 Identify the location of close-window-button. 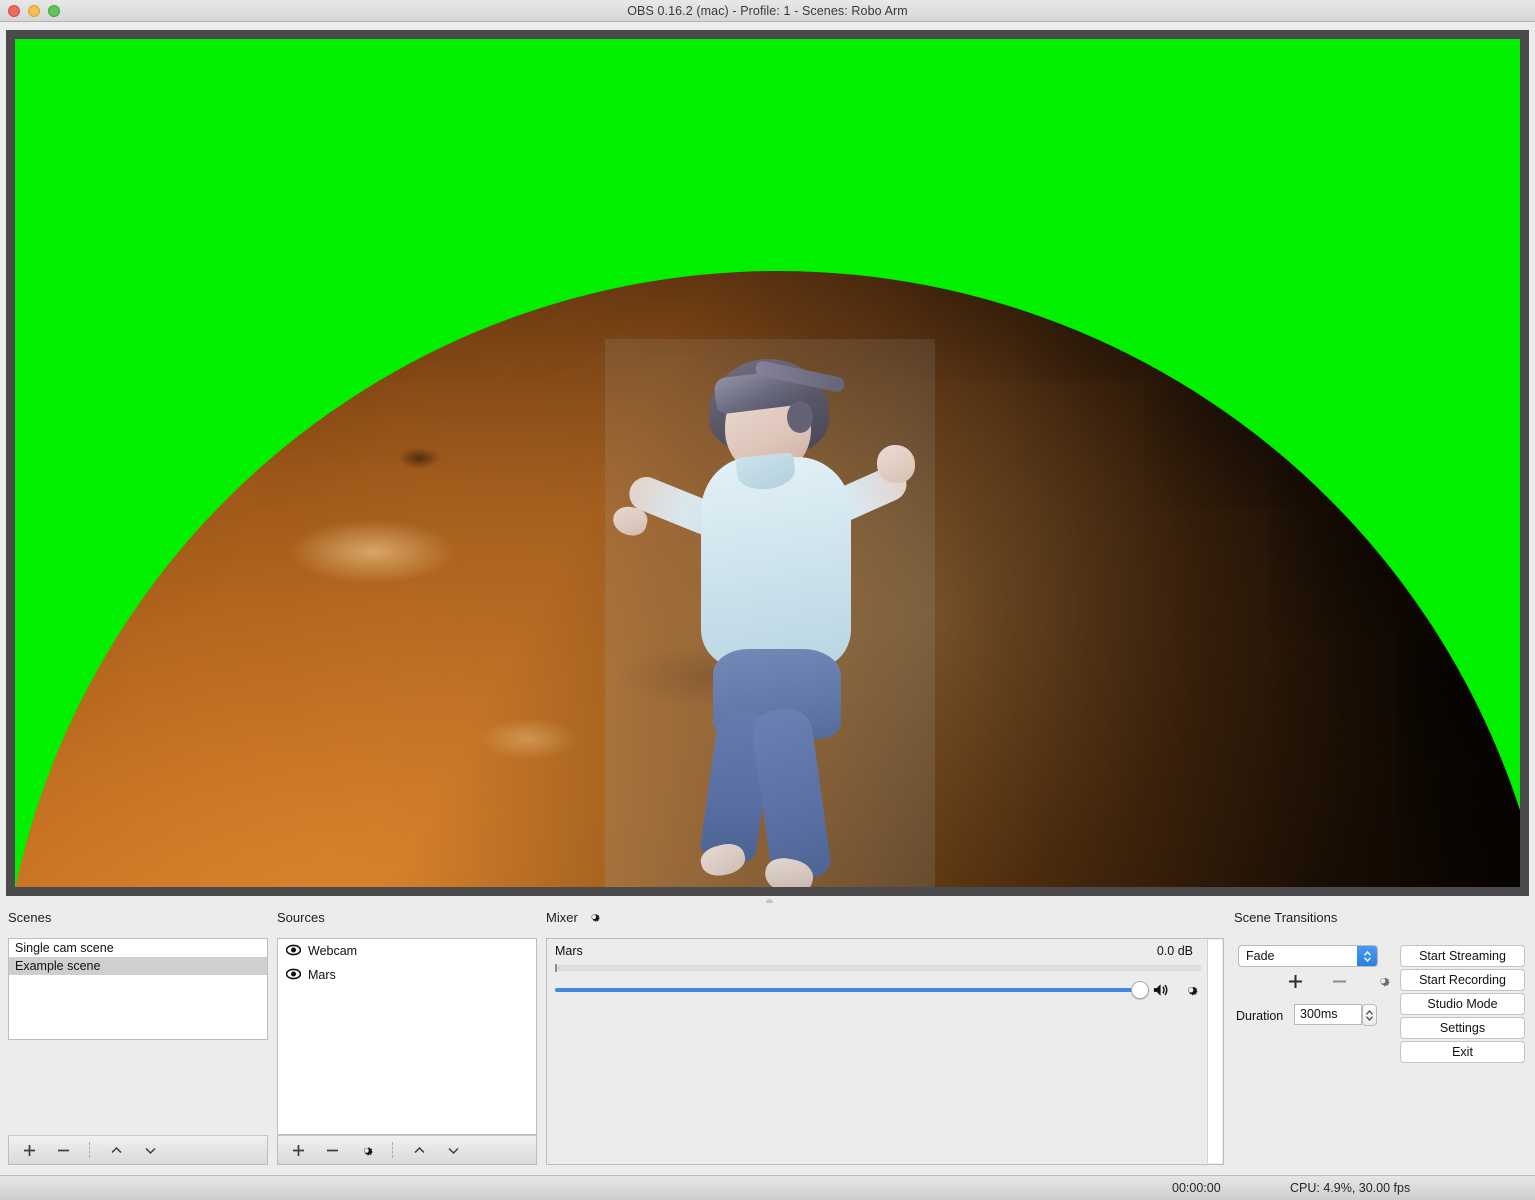
(14, 11).